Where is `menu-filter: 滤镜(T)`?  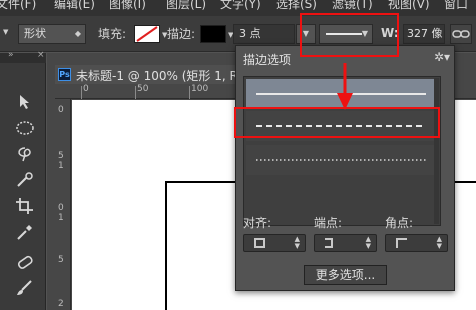
menu-filter: 滤镜(T) is located at coordinates (352, 6).